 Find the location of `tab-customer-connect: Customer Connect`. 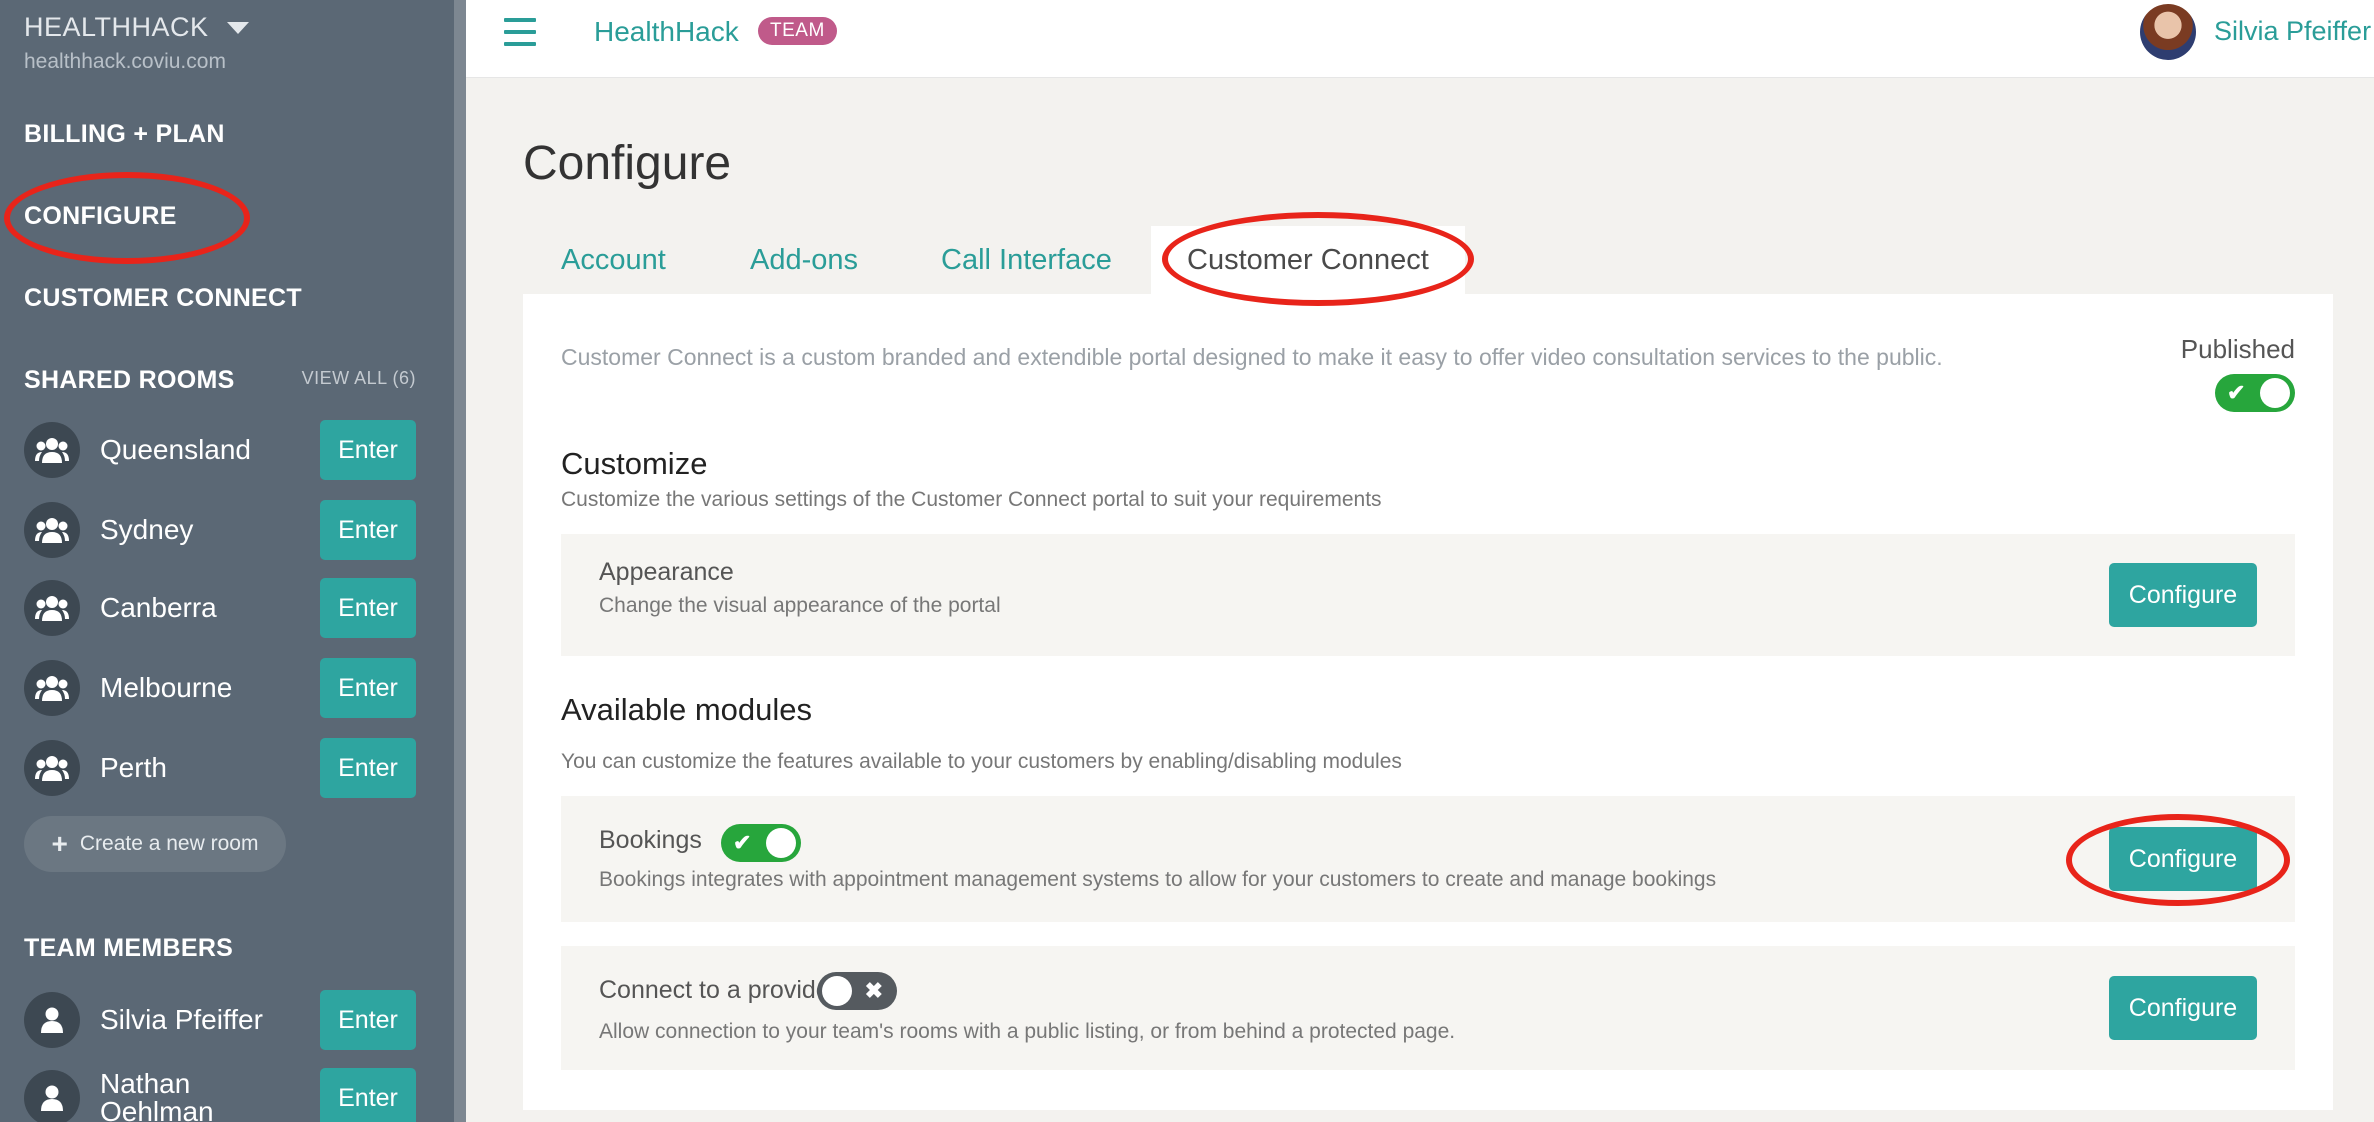

tab-customer-connect: Customer Connect is located at coordinates (1308, 260).